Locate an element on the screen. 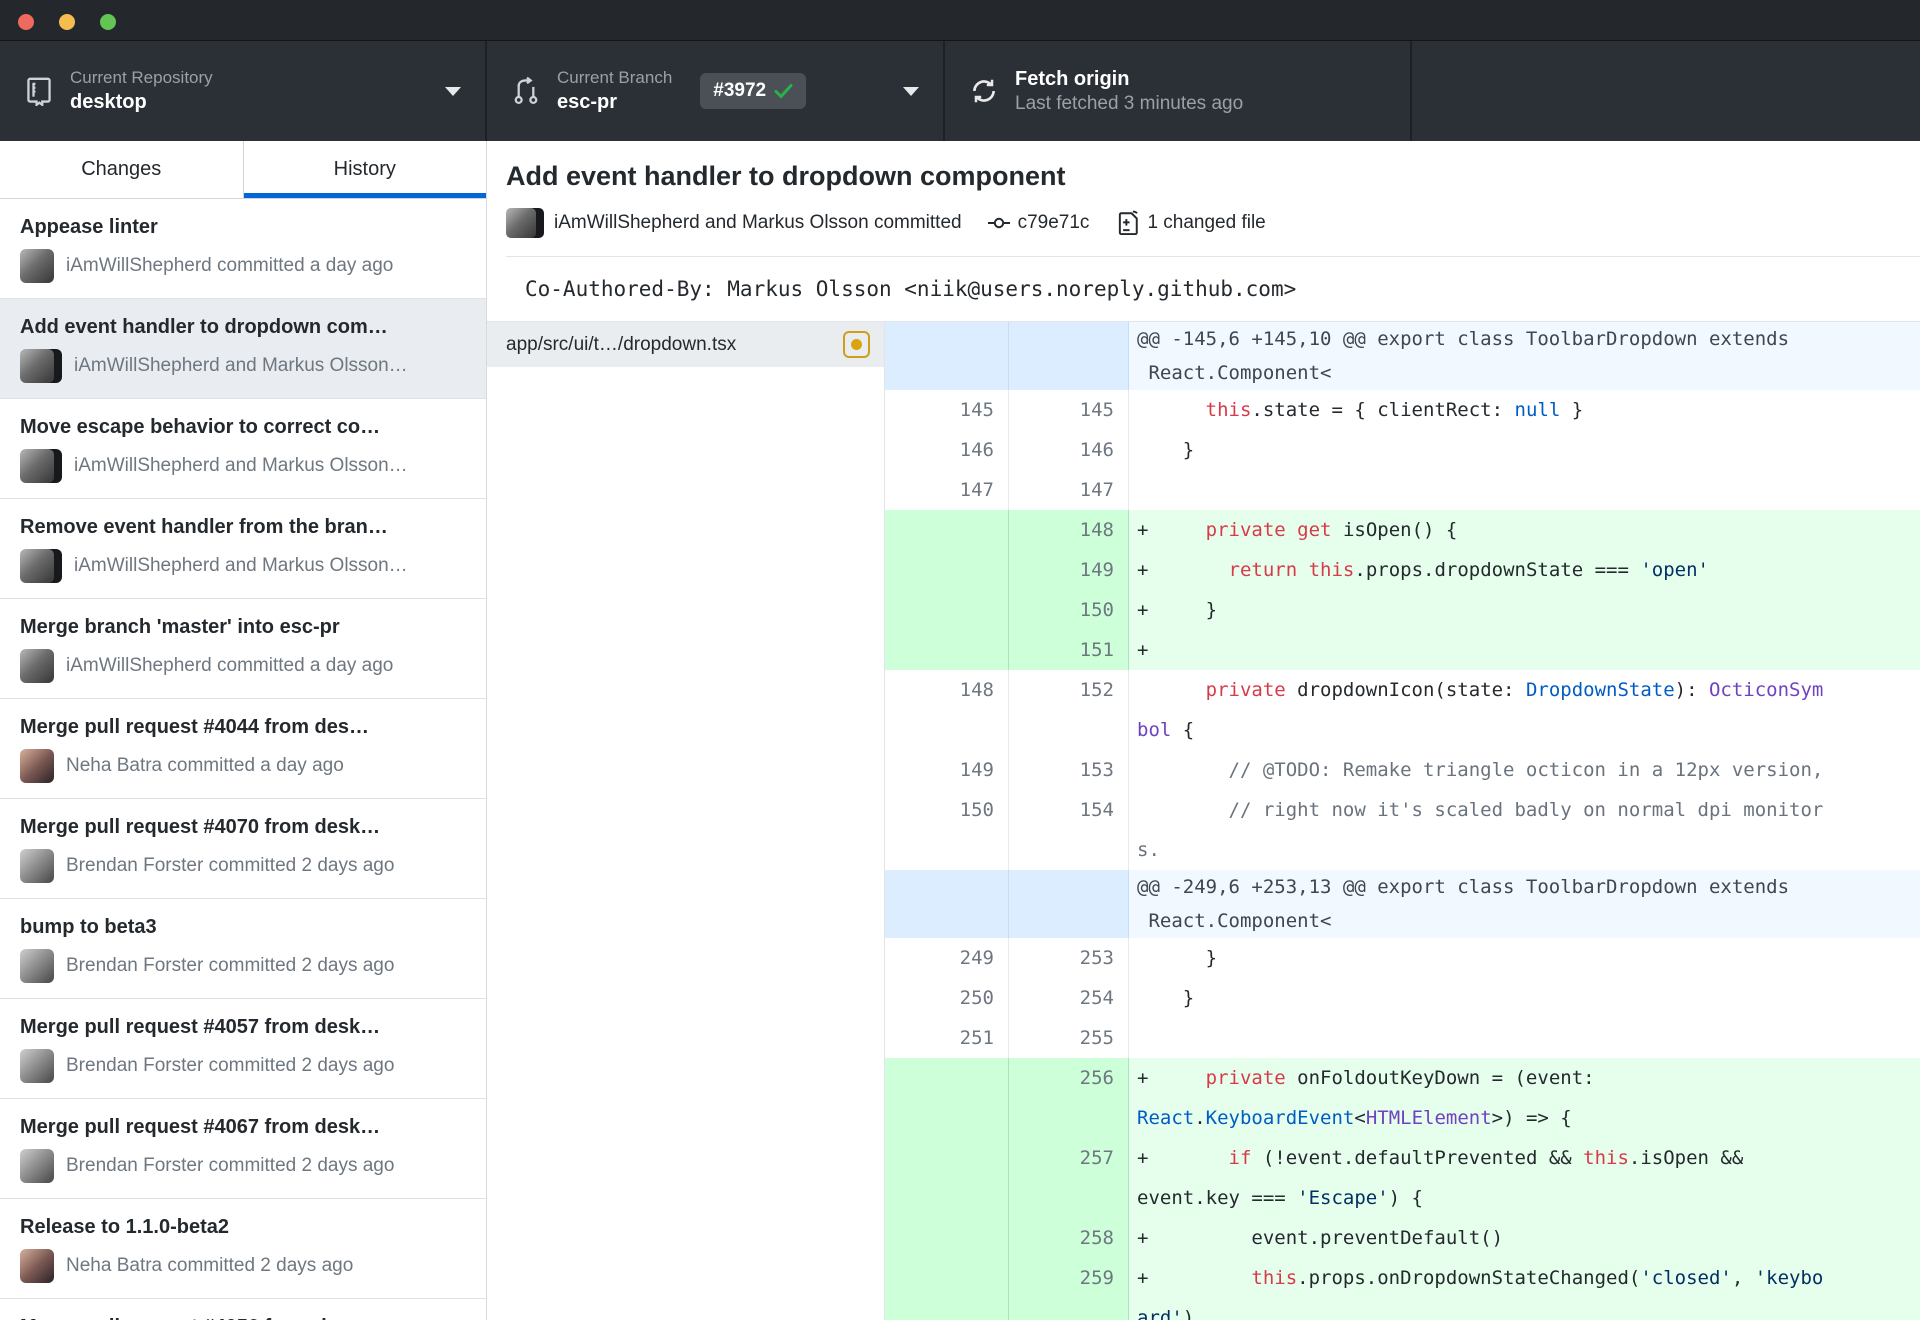 This screenshot has height=1320, width=1920. tab-changes: Changes is located at coordinates (122, 169).